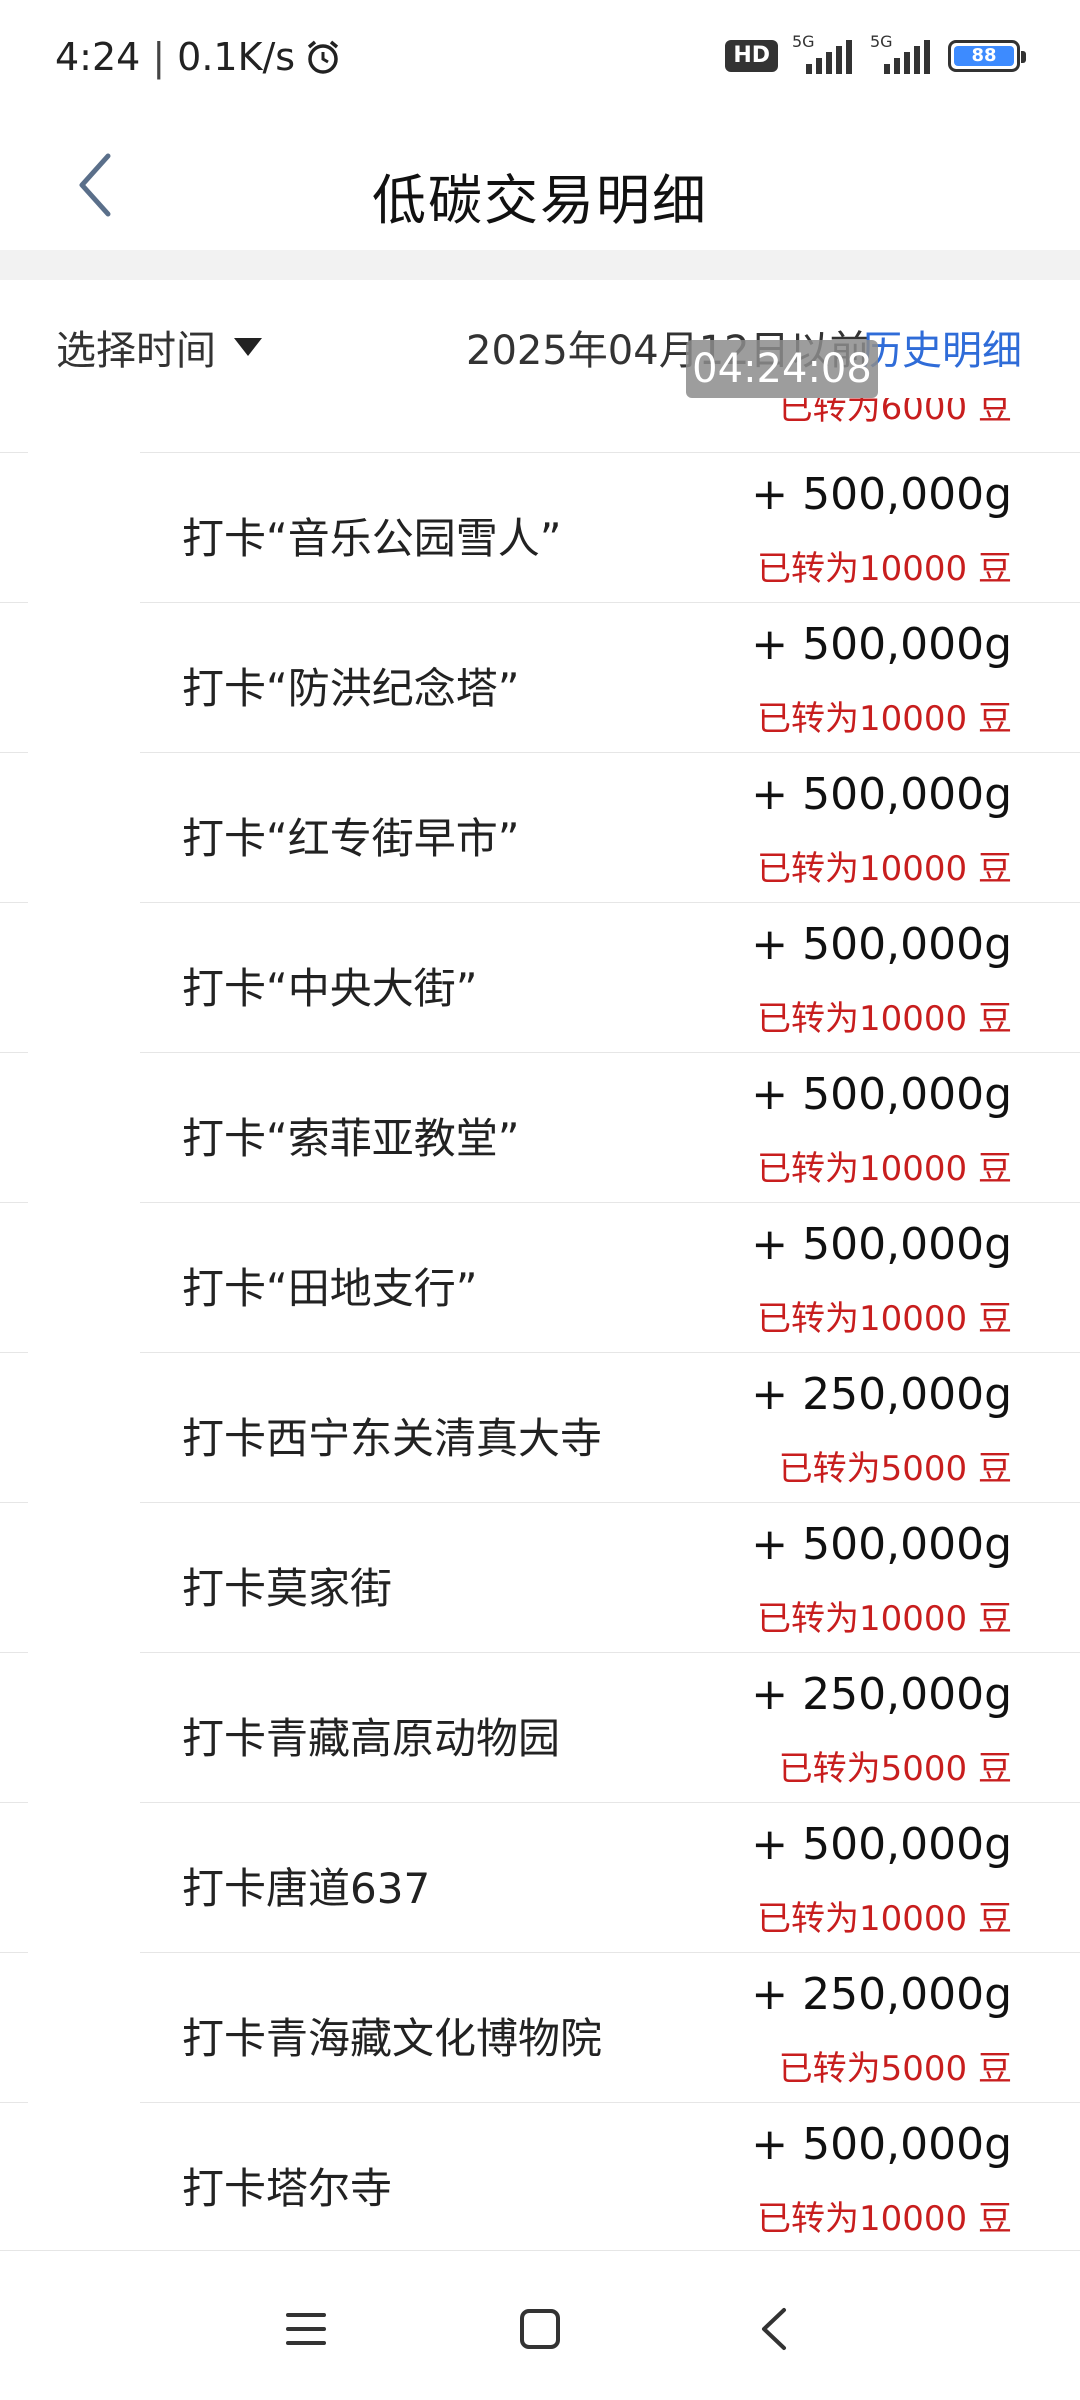 The height and width of the screenshot is (2400, 1080). I want to click on back-arrow-icon, so click(774, 2329).